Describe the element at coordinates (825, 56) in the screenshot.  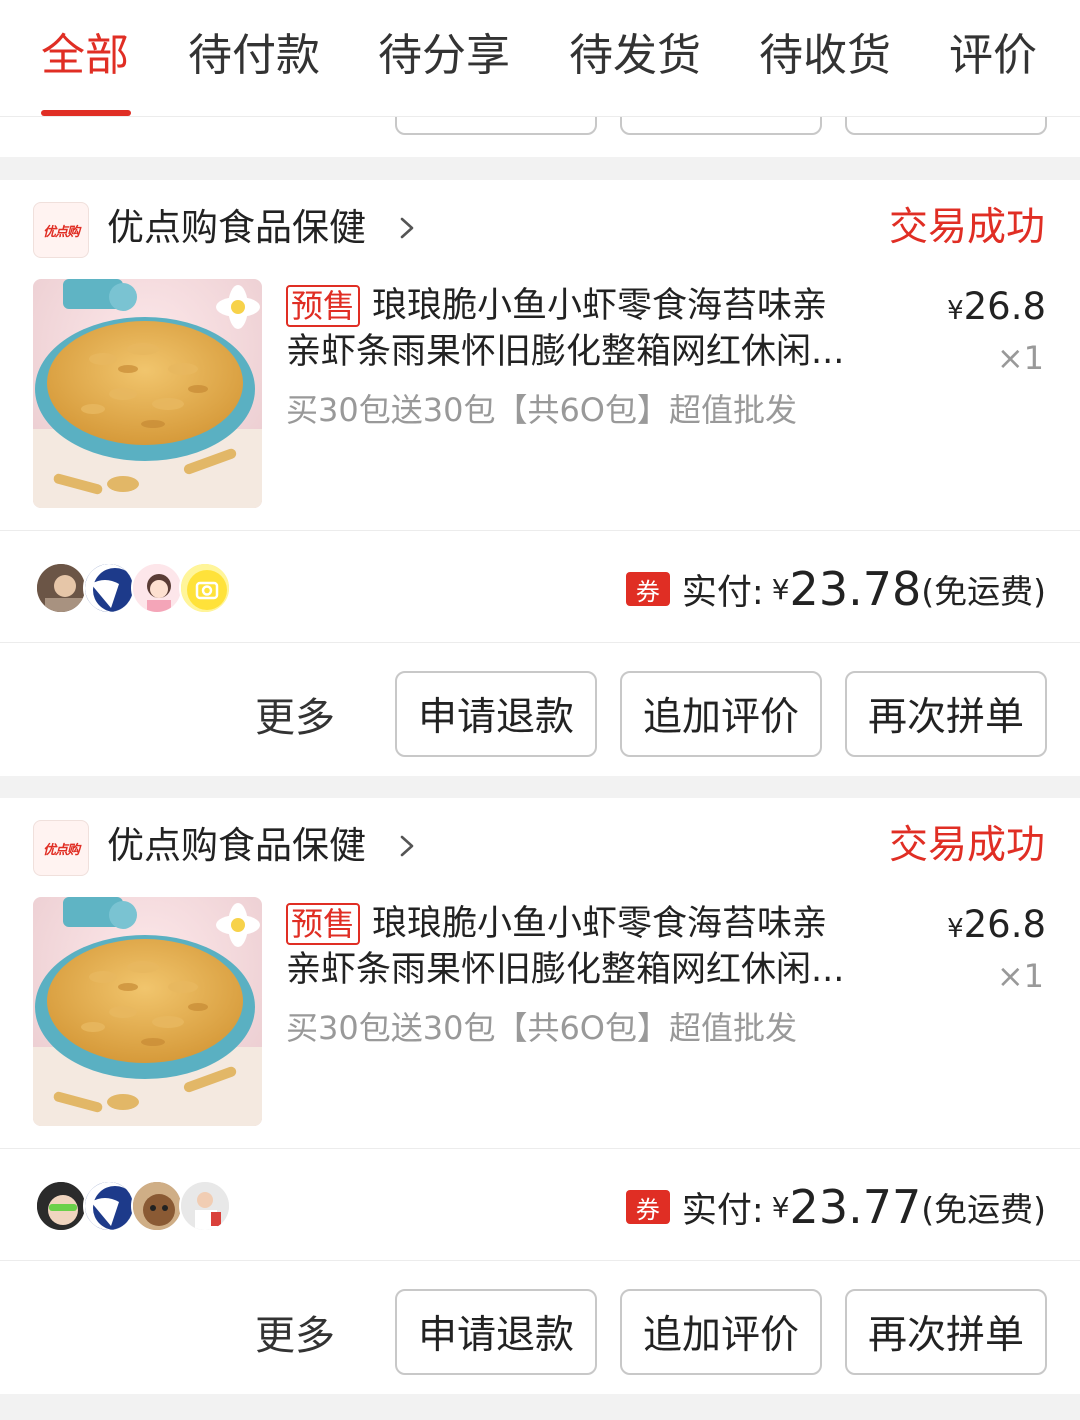
I see `tab-pending-receipt: 待收货` at that location.